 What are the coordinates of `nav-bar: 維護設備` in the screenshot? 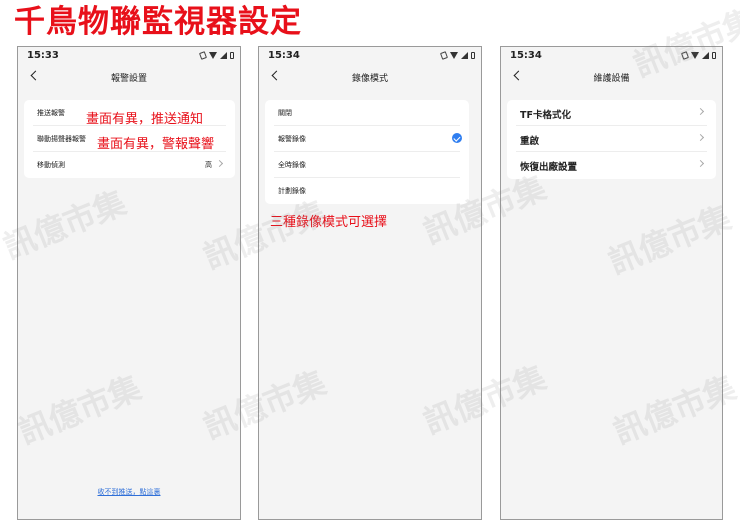 It's located at (611, 77).